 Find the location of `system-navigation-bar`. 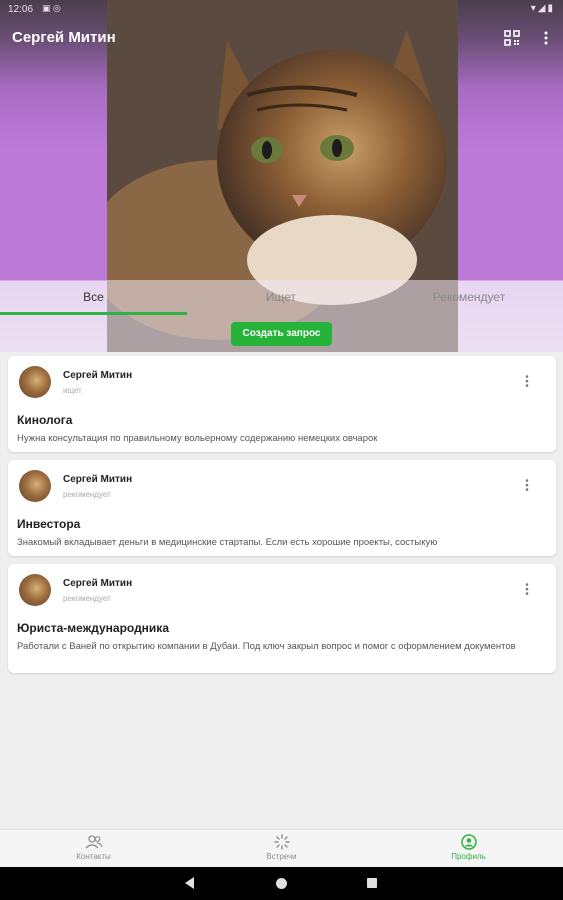

system-navigation-bar is located at coordinates (281, 883).